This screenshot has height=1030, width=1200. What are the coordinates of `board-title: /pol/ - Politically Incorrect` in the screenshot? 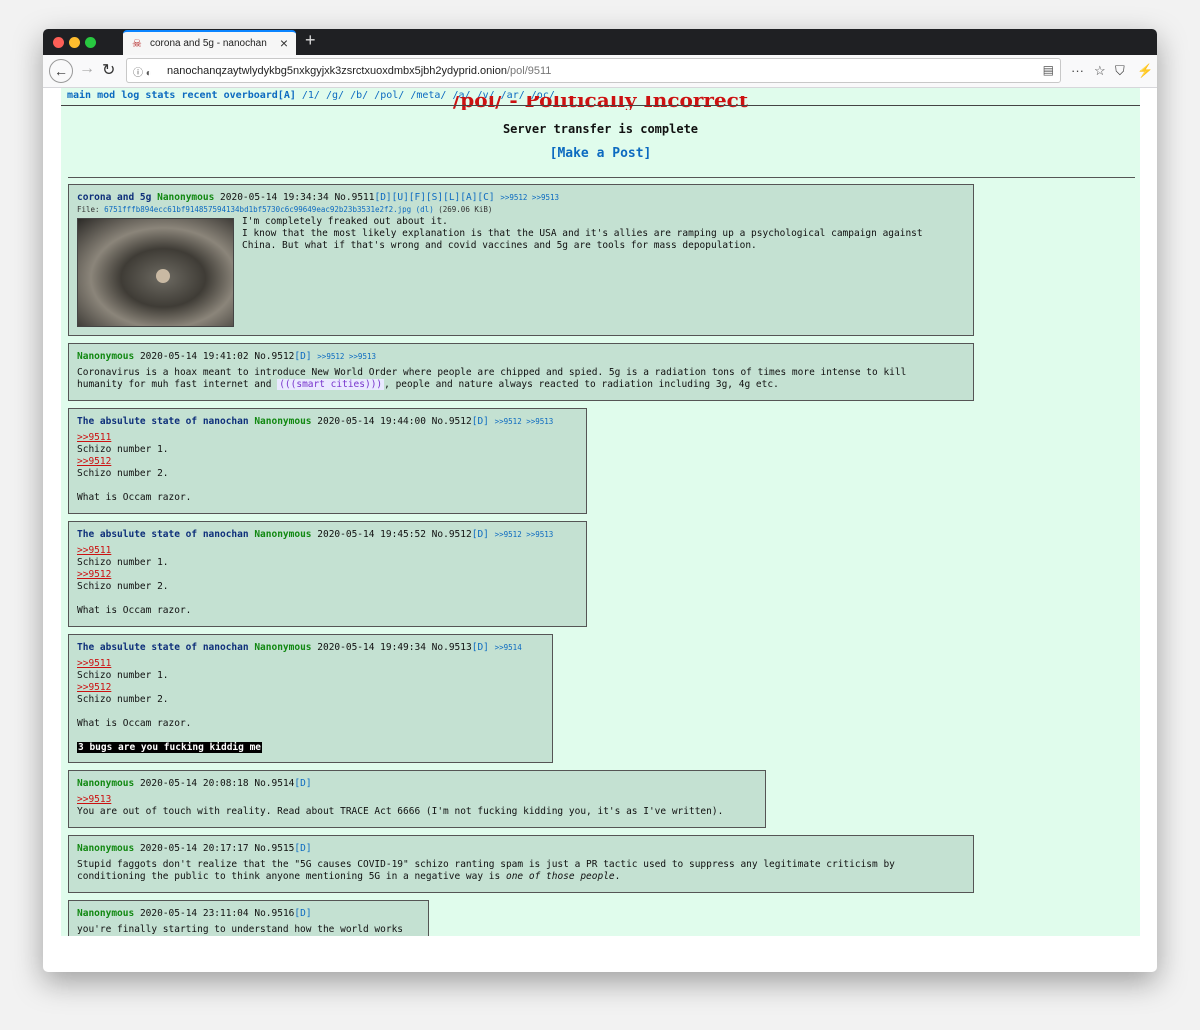 It's located at (600, 103).